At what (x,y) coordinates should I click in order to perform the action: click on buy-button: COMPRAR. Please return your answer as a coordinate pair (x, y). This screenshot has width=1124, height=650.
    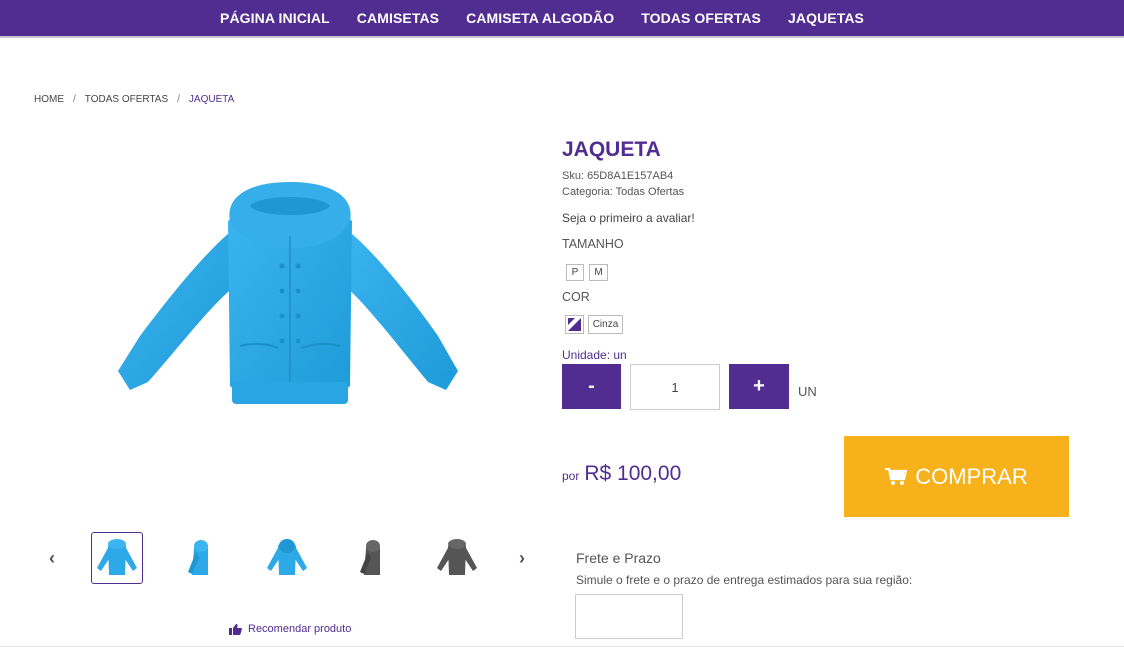
    Looking at the image, I should click on (956, 476).